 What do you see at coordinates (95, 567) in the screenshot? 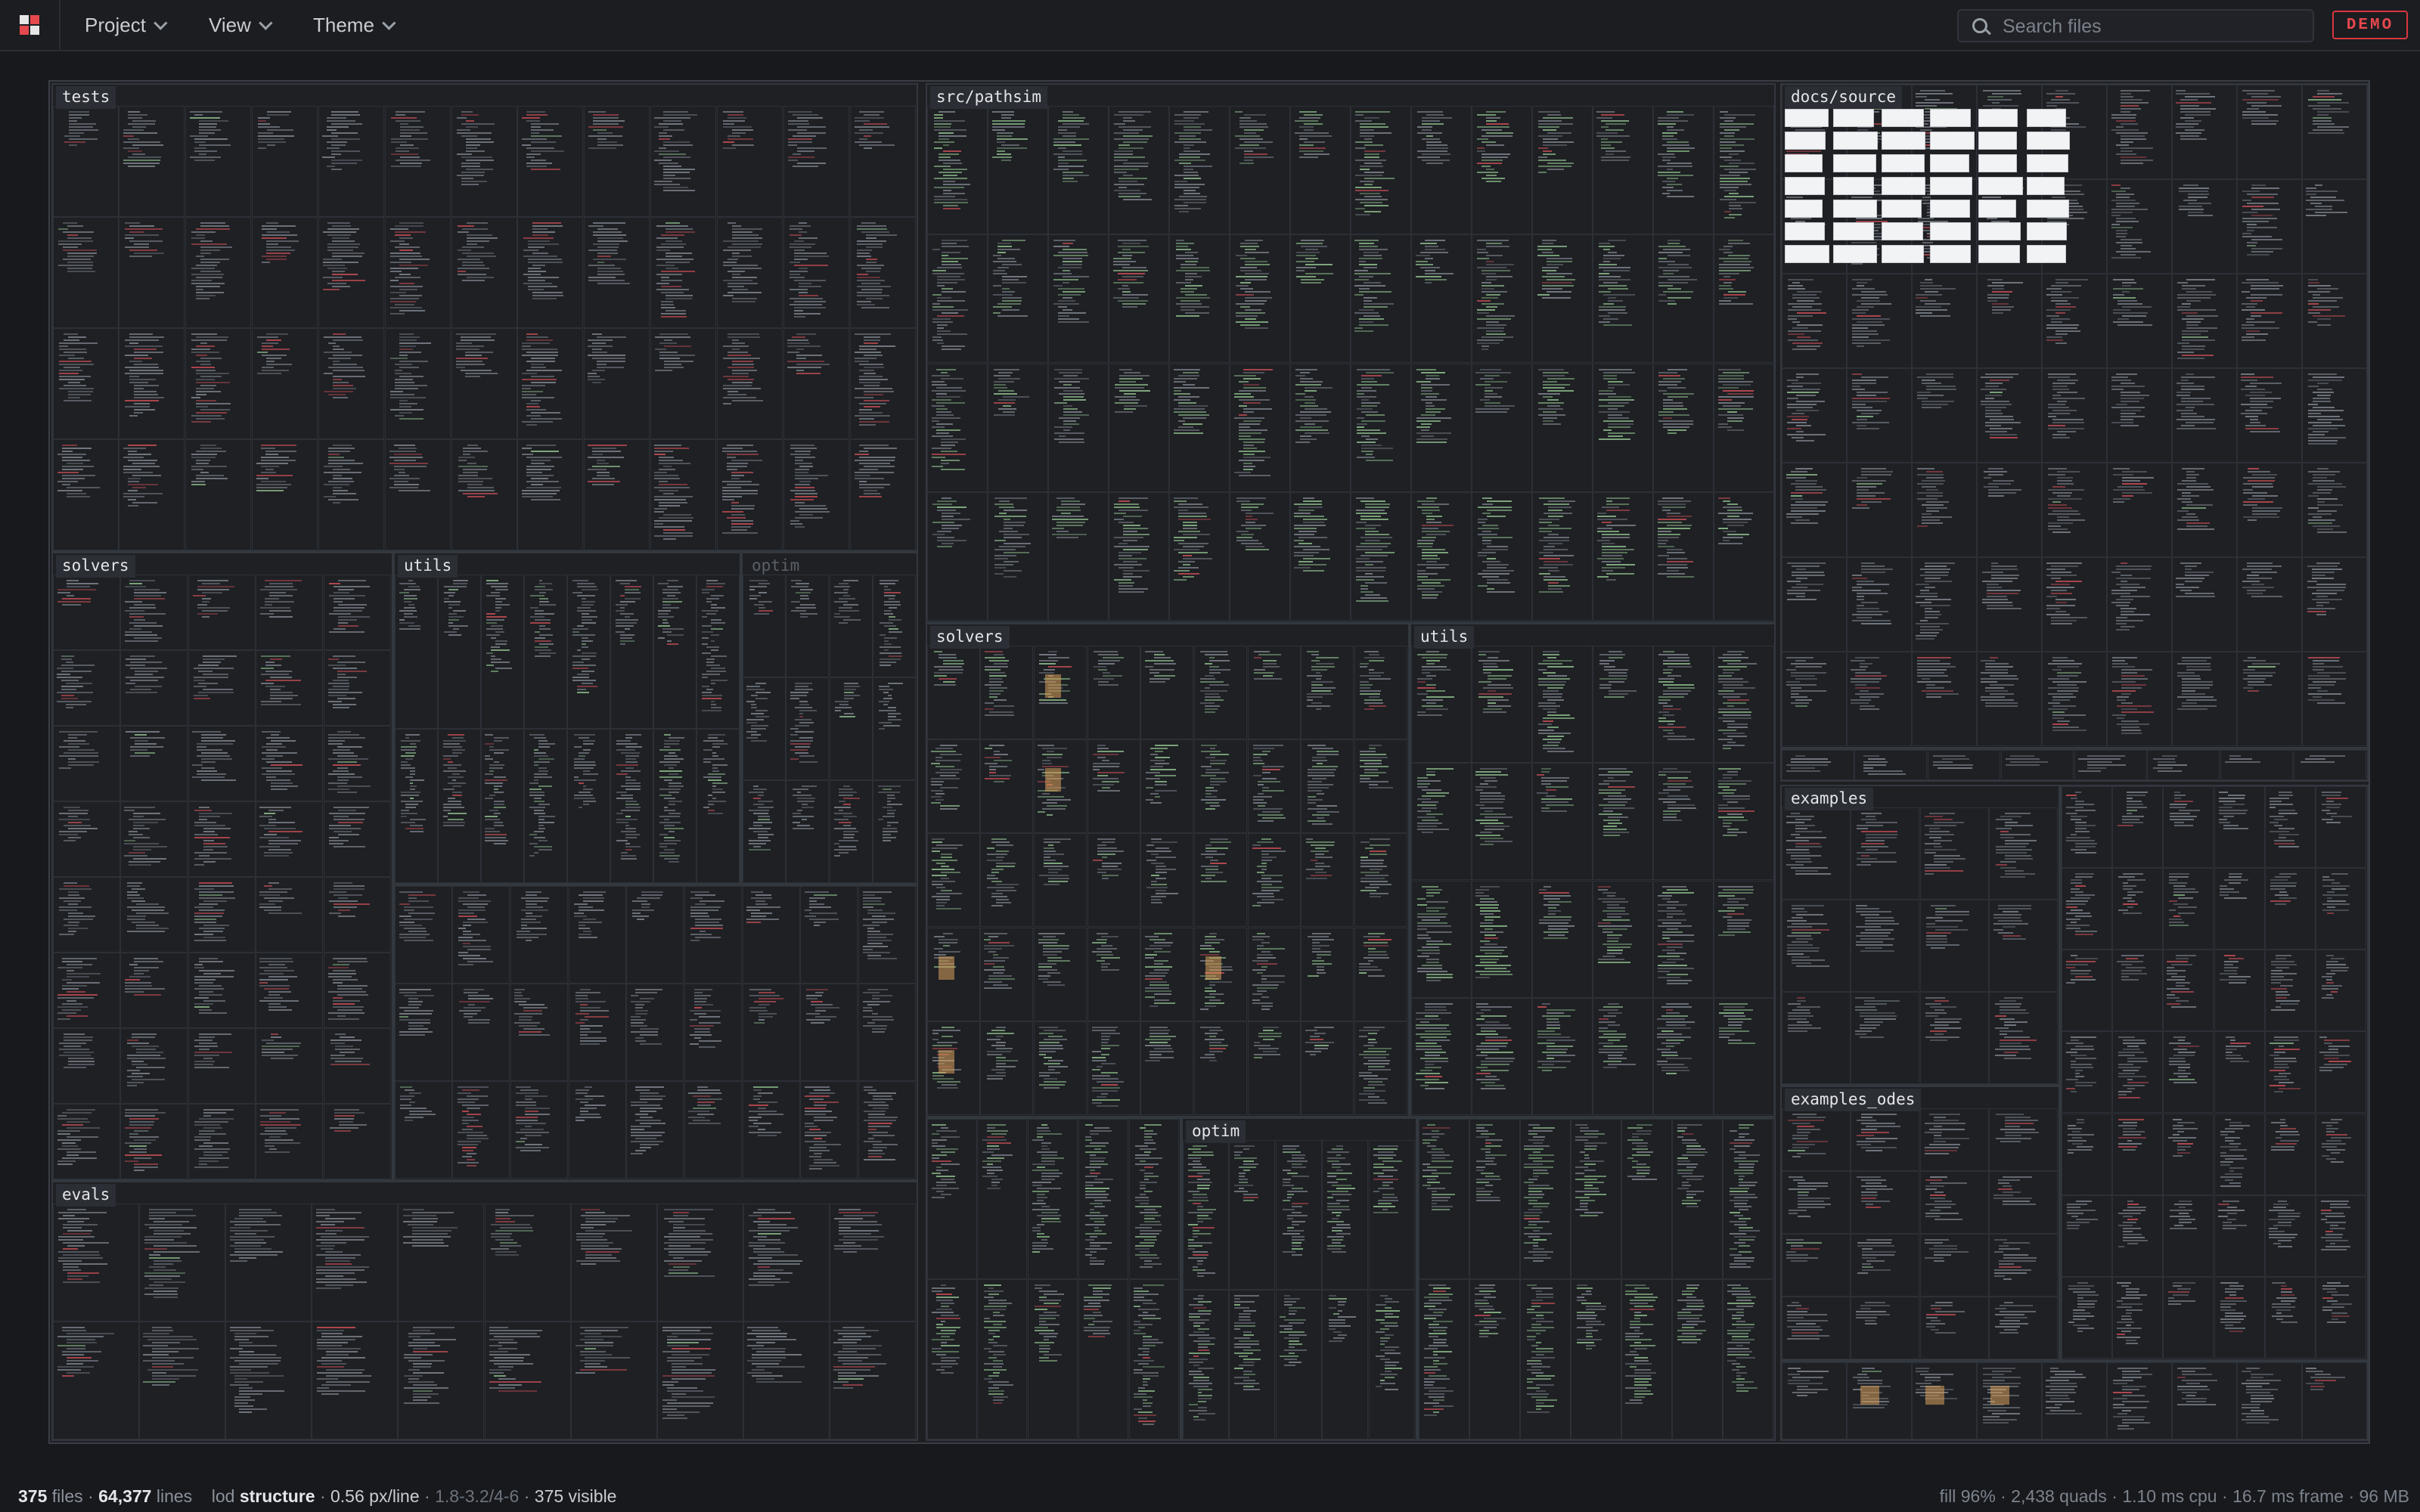
I see `dir-label-tests-solvers: solvers` at bounding box center [95, 567].